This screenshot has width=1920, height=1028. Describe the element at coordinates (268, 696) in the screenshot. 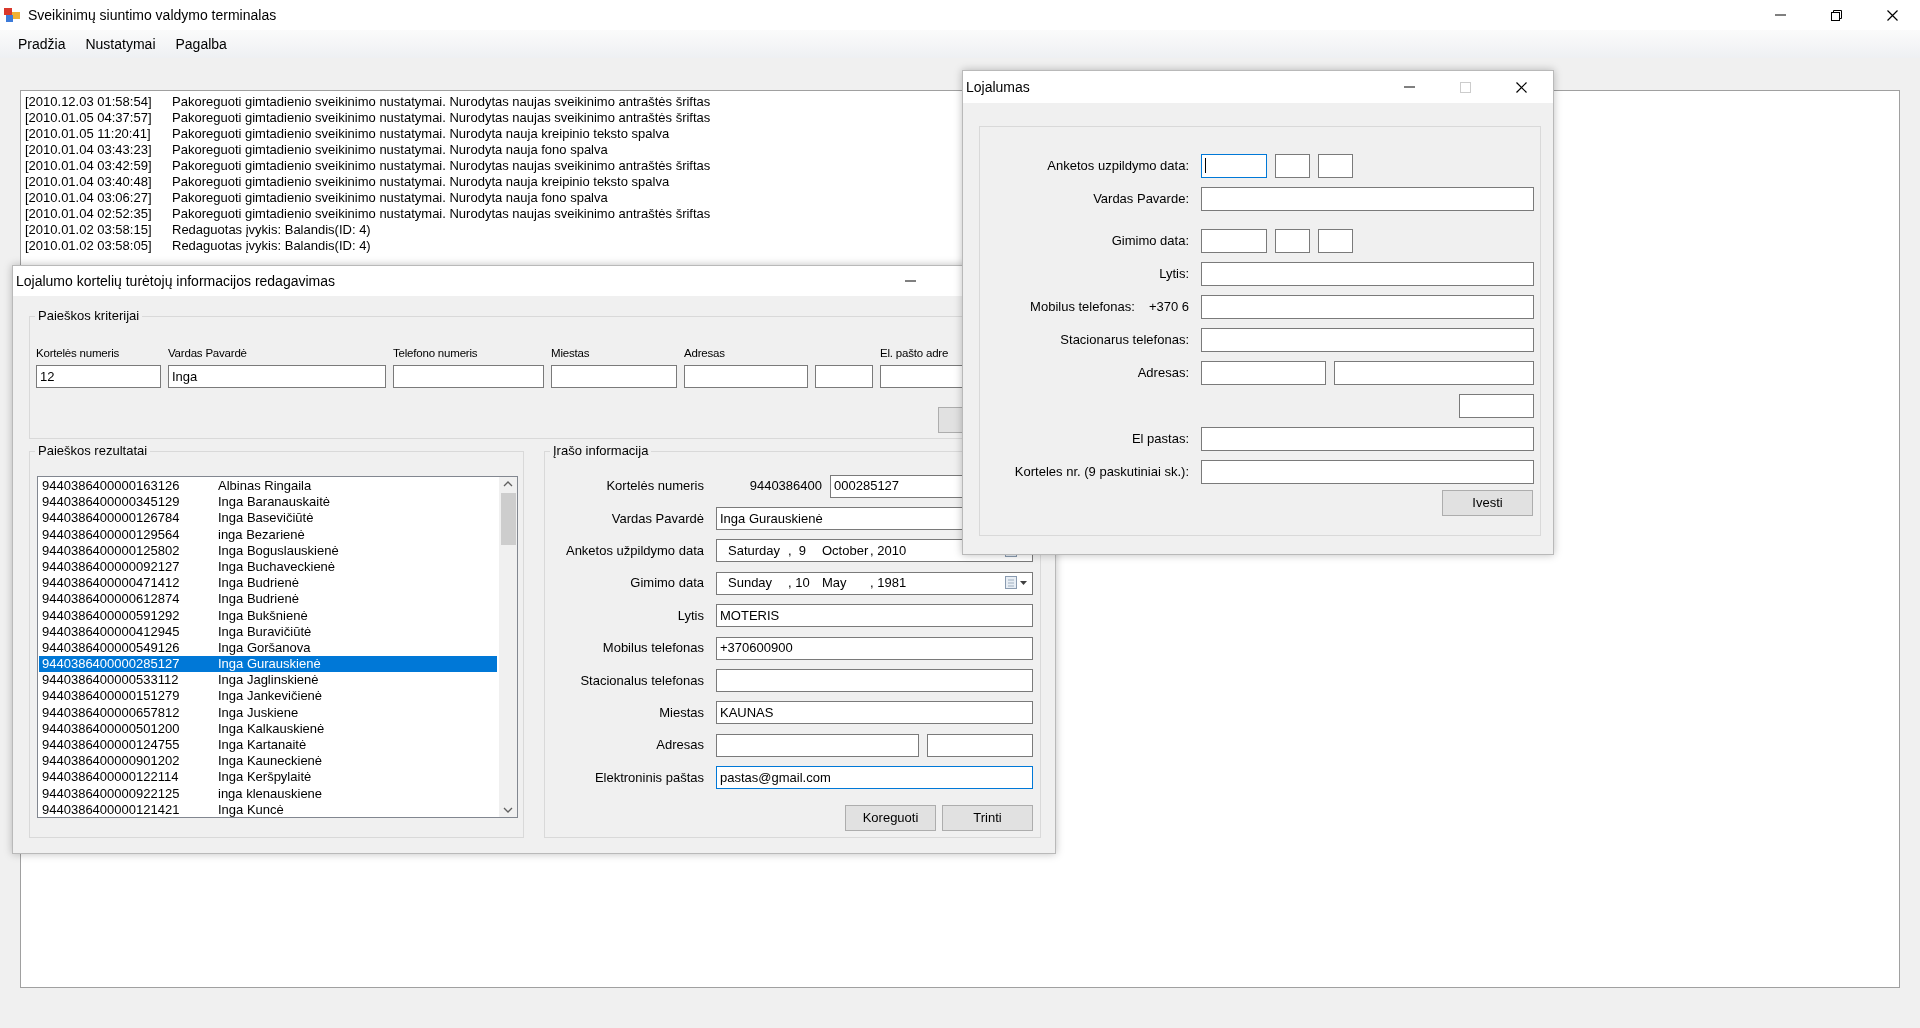

I see `list-row: 9440386400000151279 Inga Jankevičienė` at that location.